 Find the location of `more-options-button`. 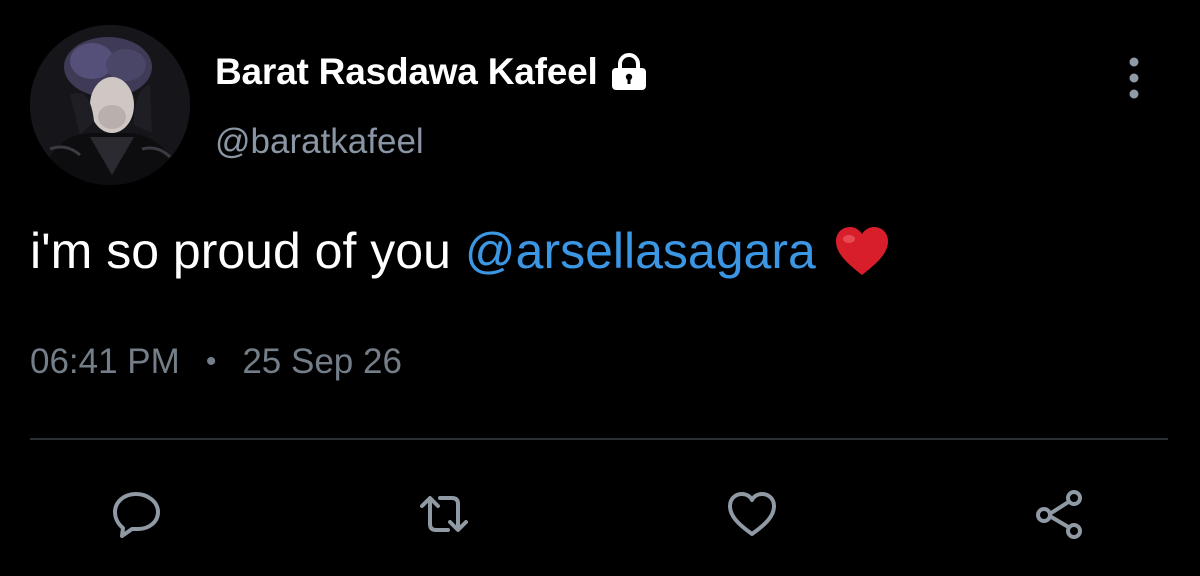

more-options-button is located at coordinates (1134, 78).